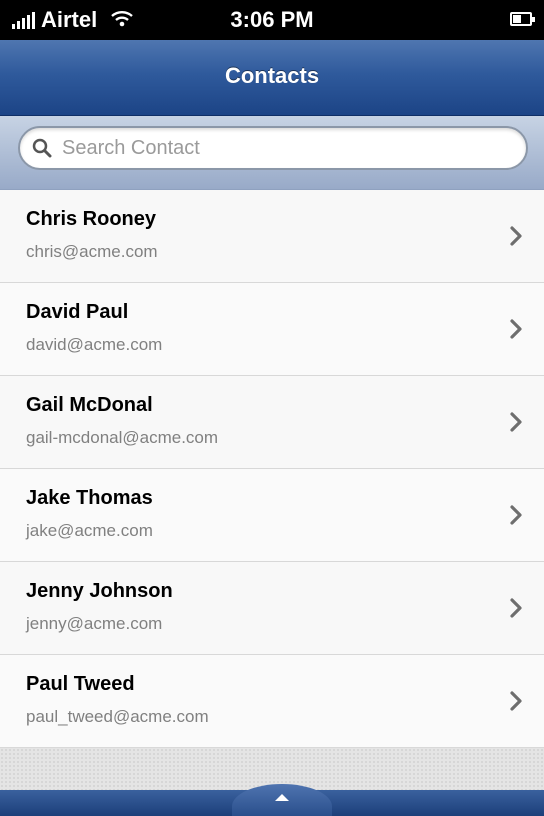 The height and width of the screenshot is (816, 544). I want to click on chevron-up-icon, so click(282, 797).